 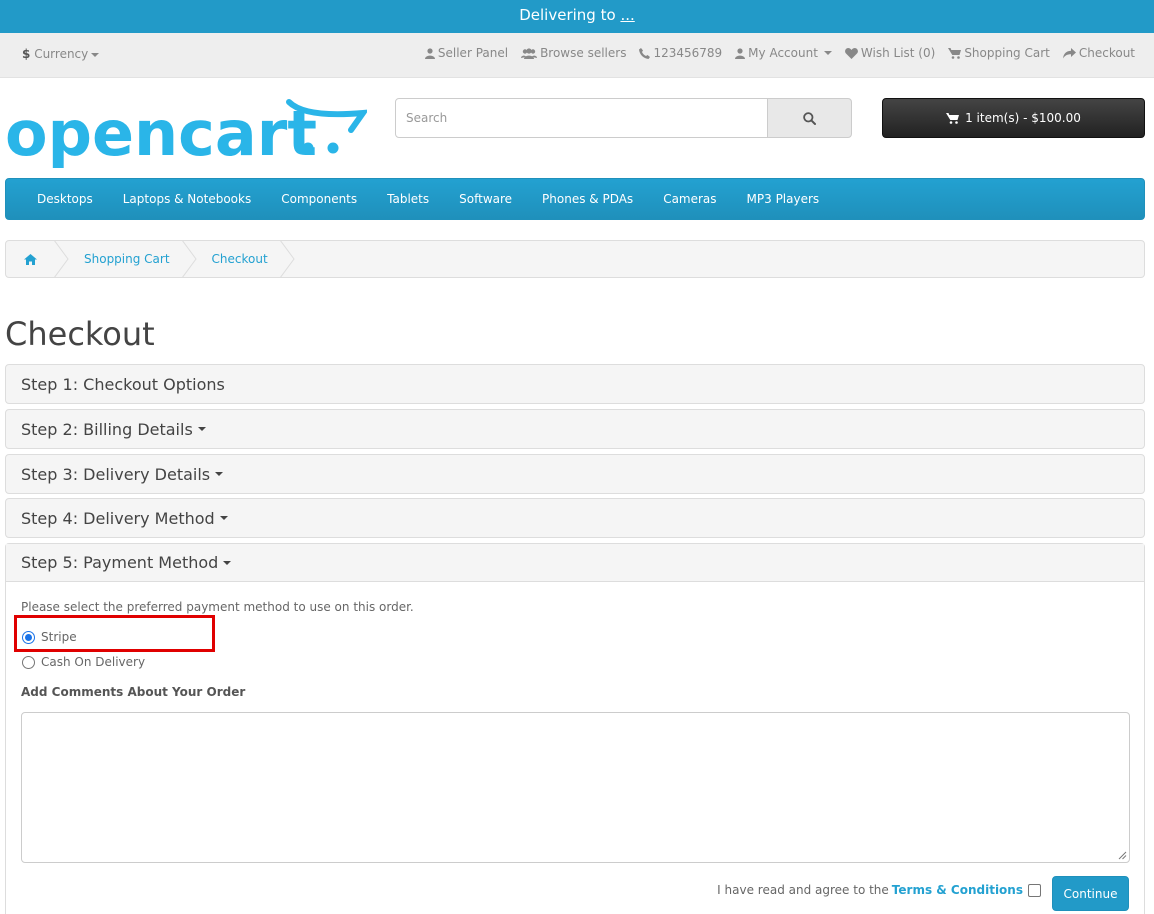 What do you see at coordinates (803, 890) in the screenshot?
I see `agree-text: I have read and agree to the` at bounding box center [803, 890].